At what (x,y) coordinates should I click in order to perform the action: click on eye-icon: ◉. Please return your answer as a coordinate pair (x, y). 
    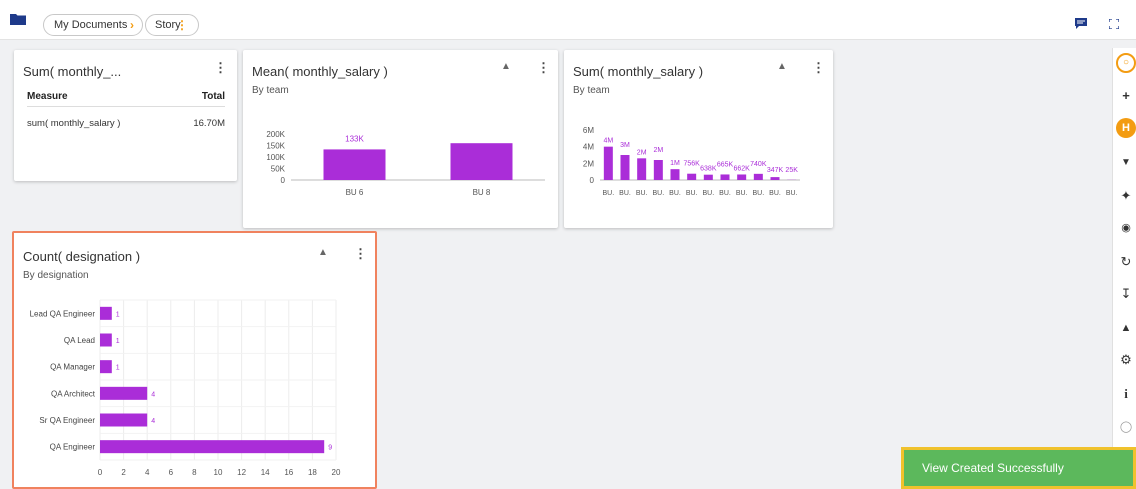
    Looking at the image, I should click on (1126, 228).